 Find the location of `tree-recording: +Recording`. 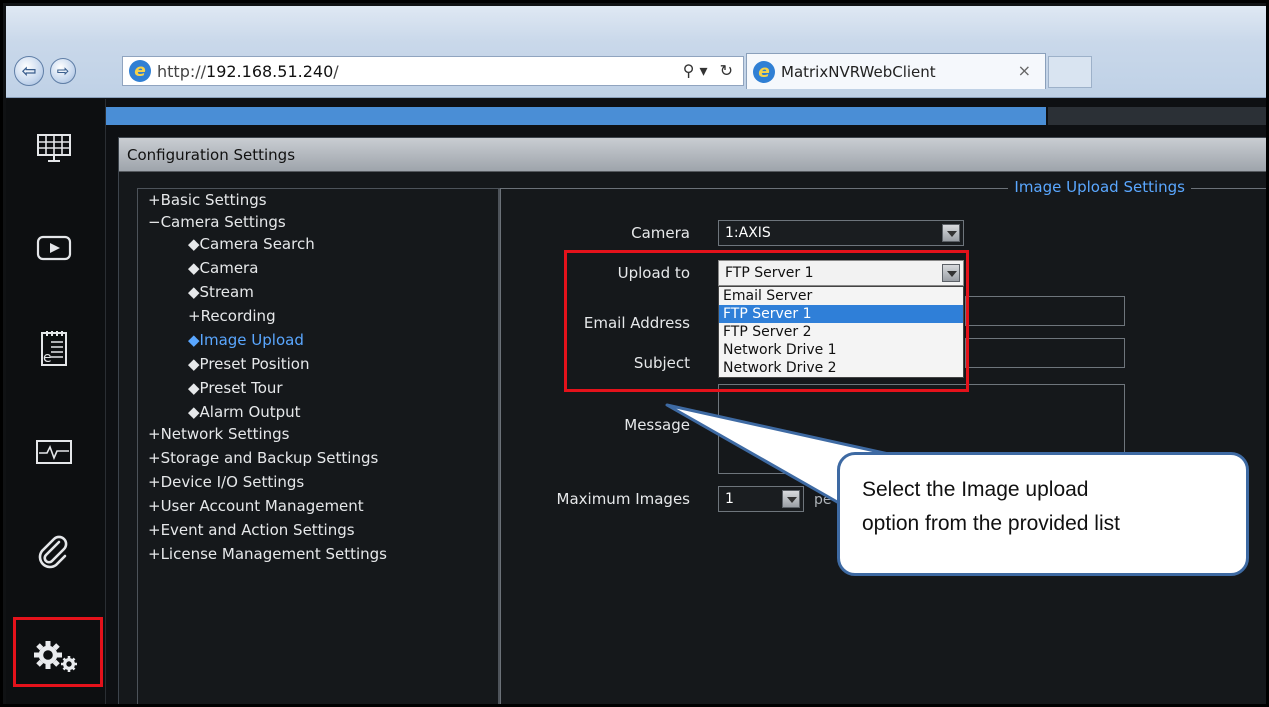

tree-recording: +Recording is located at coordinates (232, 316).